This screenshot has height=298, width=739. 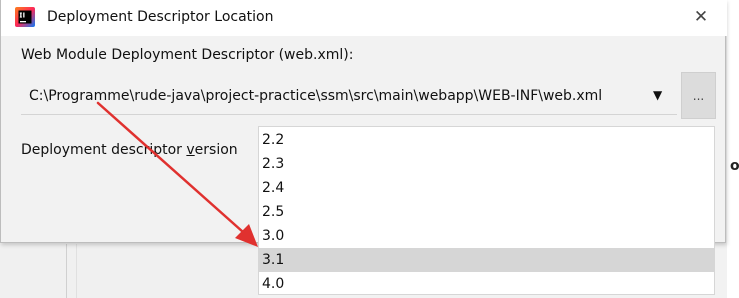 I want to click on version-option: 4.0, so click(x=486, y=284).